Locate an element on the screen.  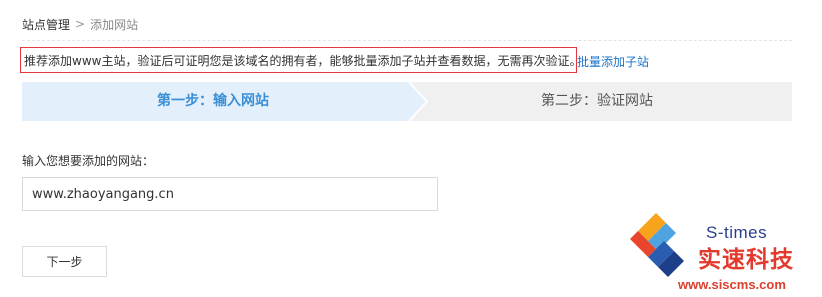
step-arrows is located at coordinates (407, 101).